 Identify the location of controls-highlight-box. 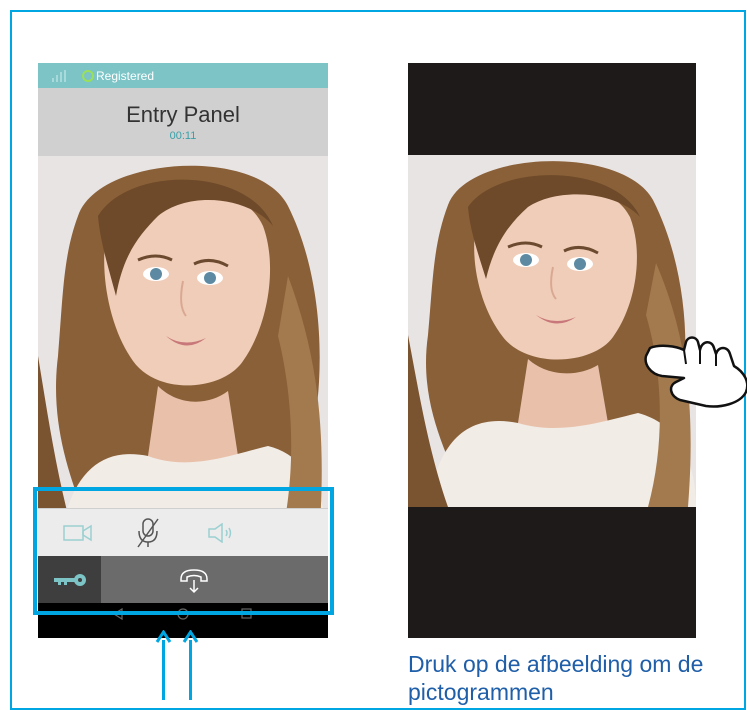
(183, 551).